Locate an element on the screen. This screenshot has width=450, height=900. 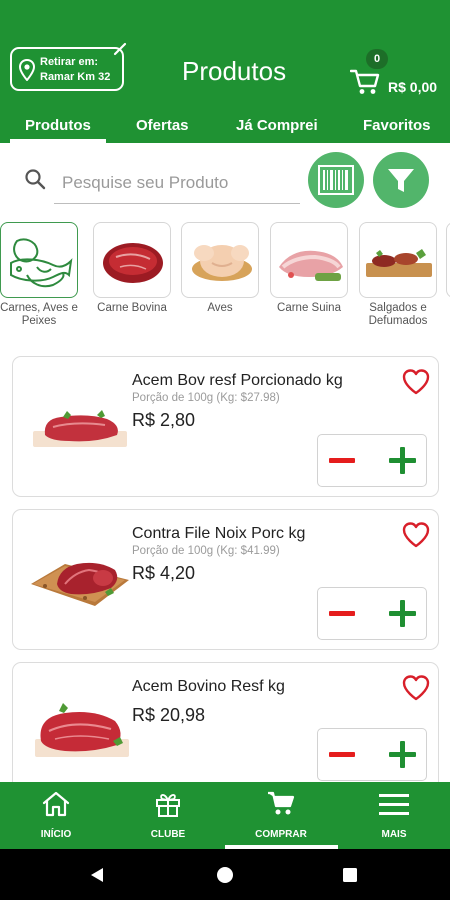
category-next-partial is located at coordinates (448, 260).